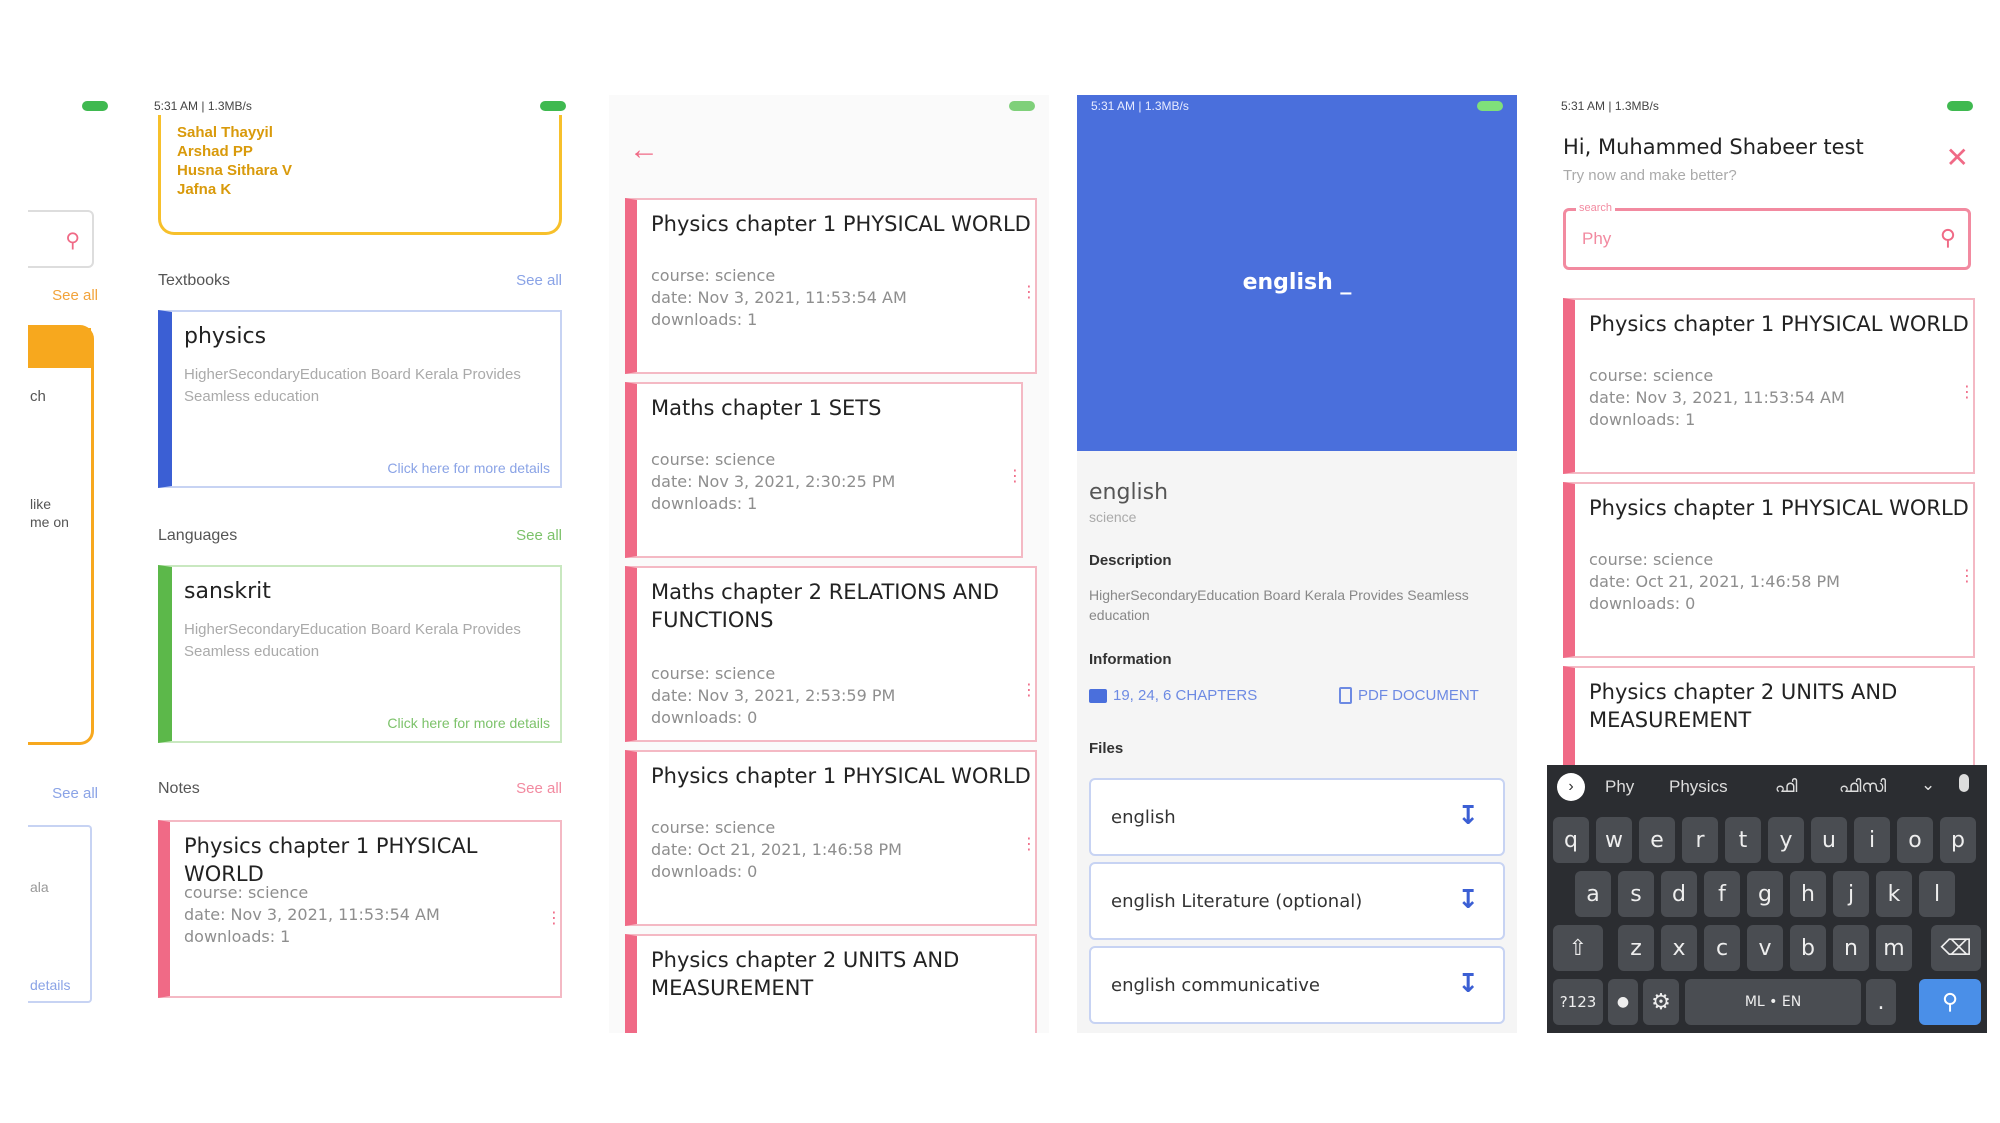 This screenshot has height=1123, width=2000. What do you see at coordinates (1862, 787) in the screenshot?
I see `suggestion: ഫിസി` at bounding box center [1862, 787].